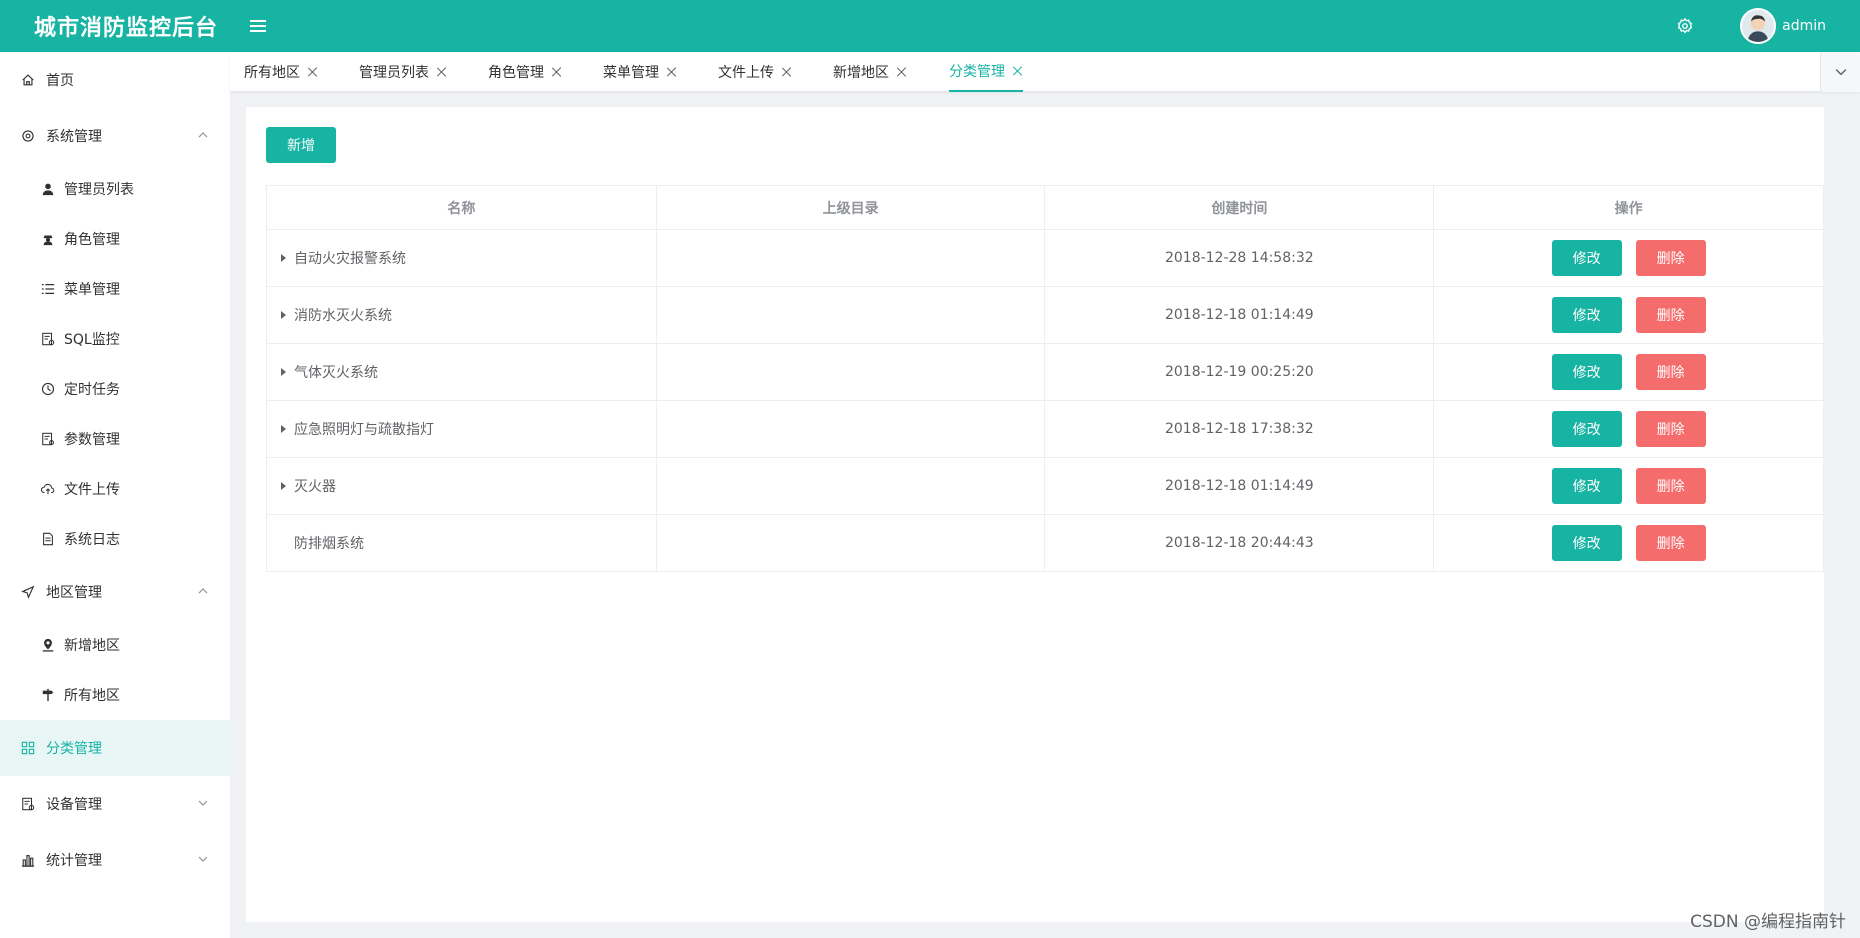 The image size is (1860, 938). What do you see at coordinates (28, 860) in the screenshot?
I see `bar-chart-icon` at bounding box center [28, 860].